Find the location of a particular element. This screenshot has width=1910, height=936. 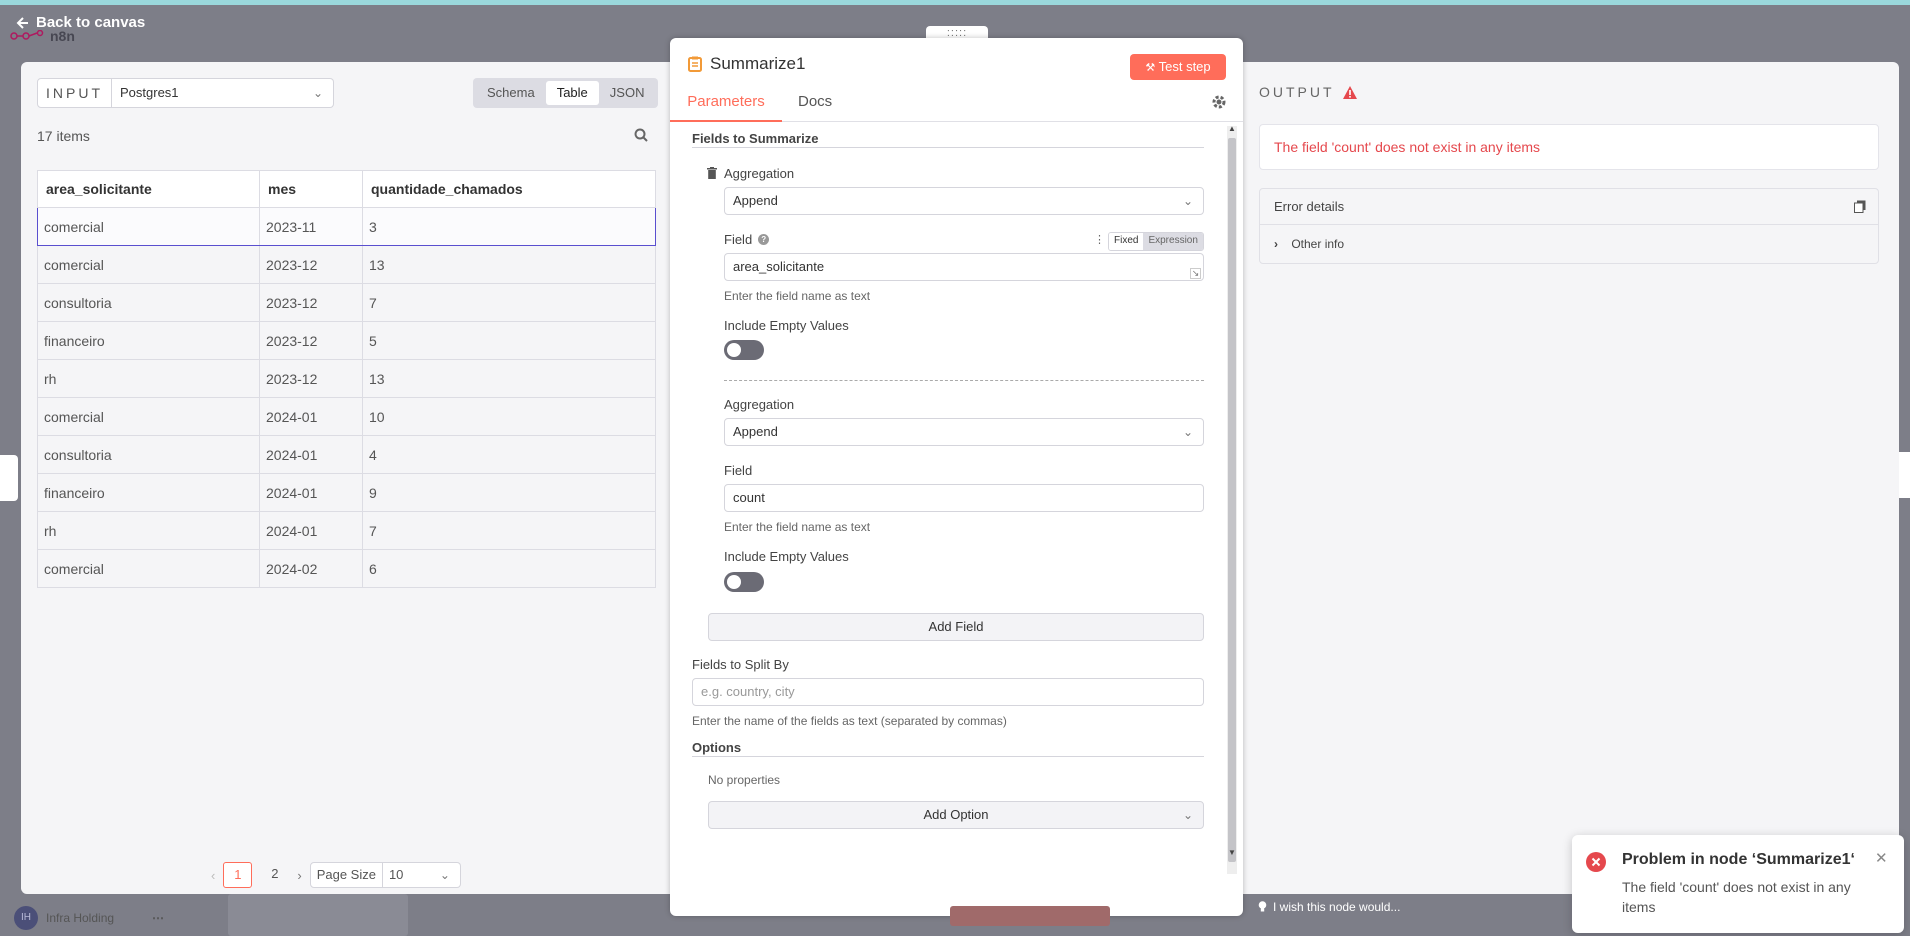

scroll-up-icon: ▲ is located at coordinates (1232, 128).